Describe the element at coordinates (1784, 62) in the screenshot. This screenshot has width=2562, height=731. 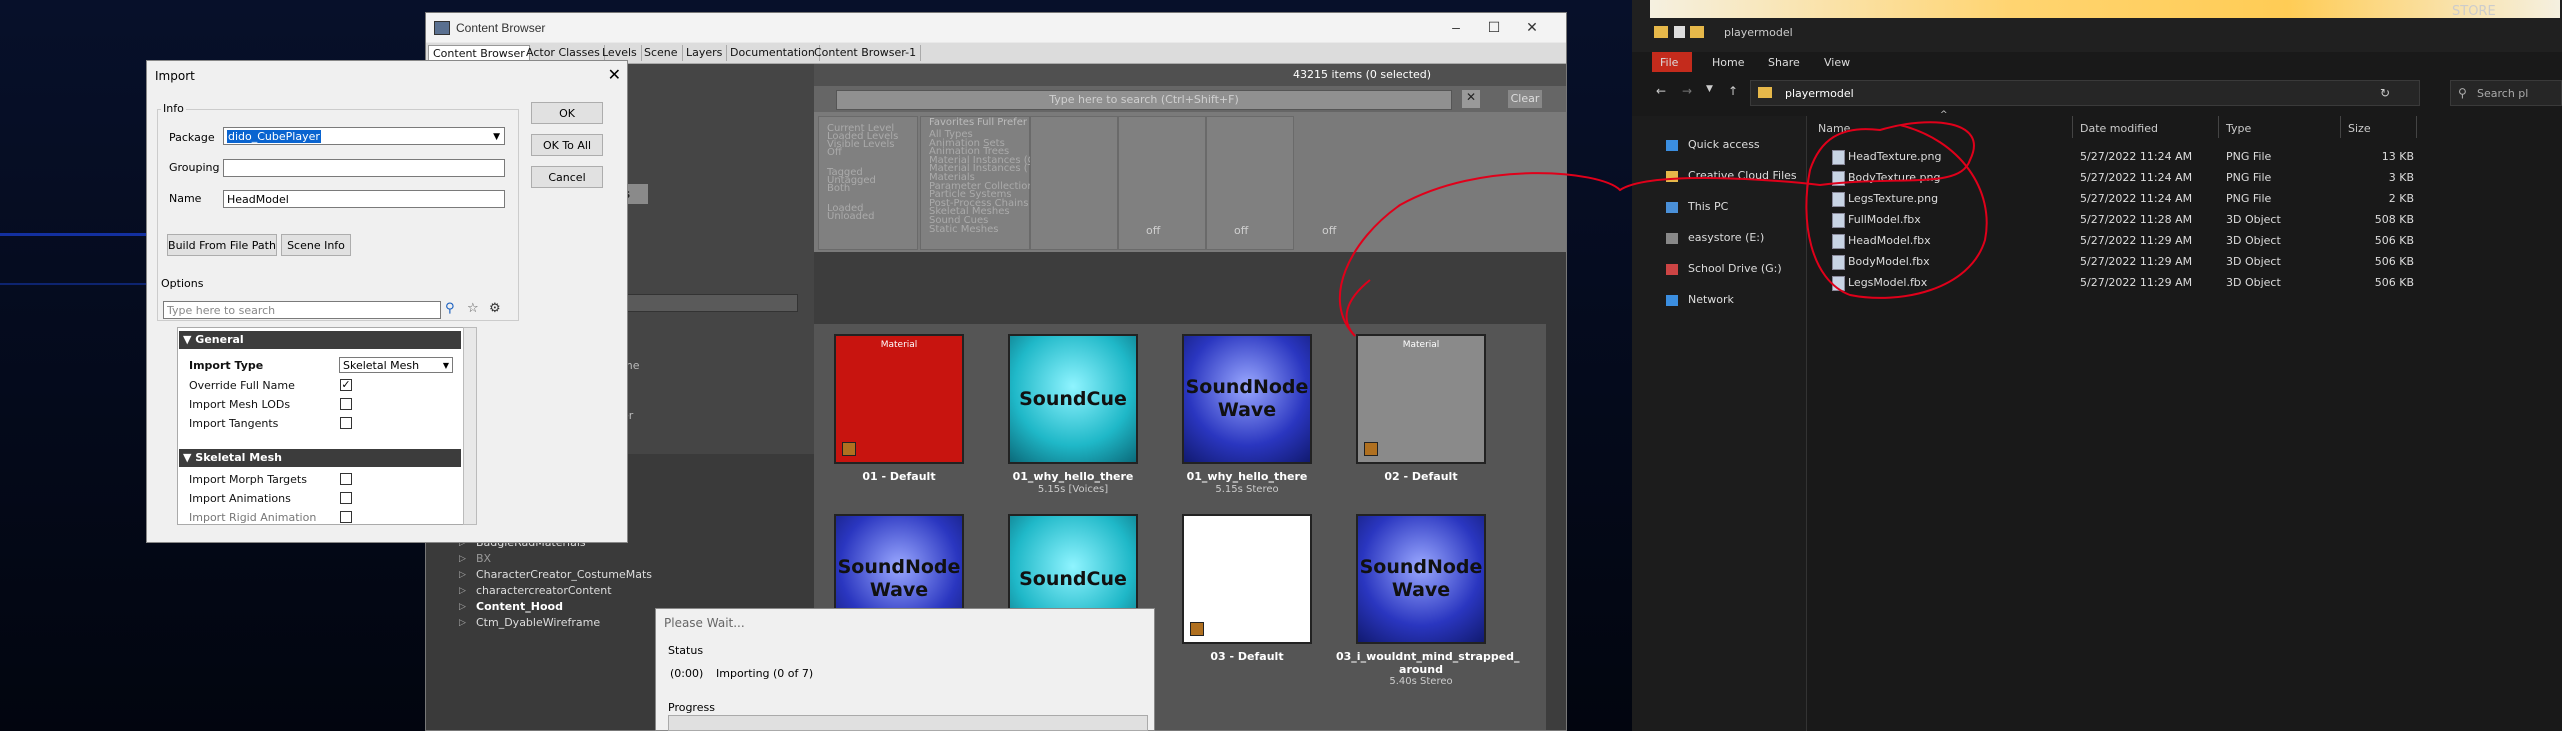
I see `ribbon-tab-share: Share` at that location.